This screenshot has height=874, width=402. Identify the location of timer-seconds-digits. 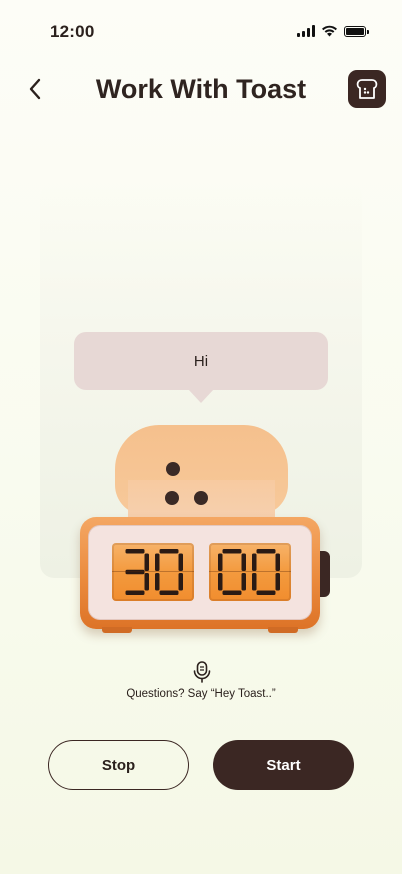
(249, 572).